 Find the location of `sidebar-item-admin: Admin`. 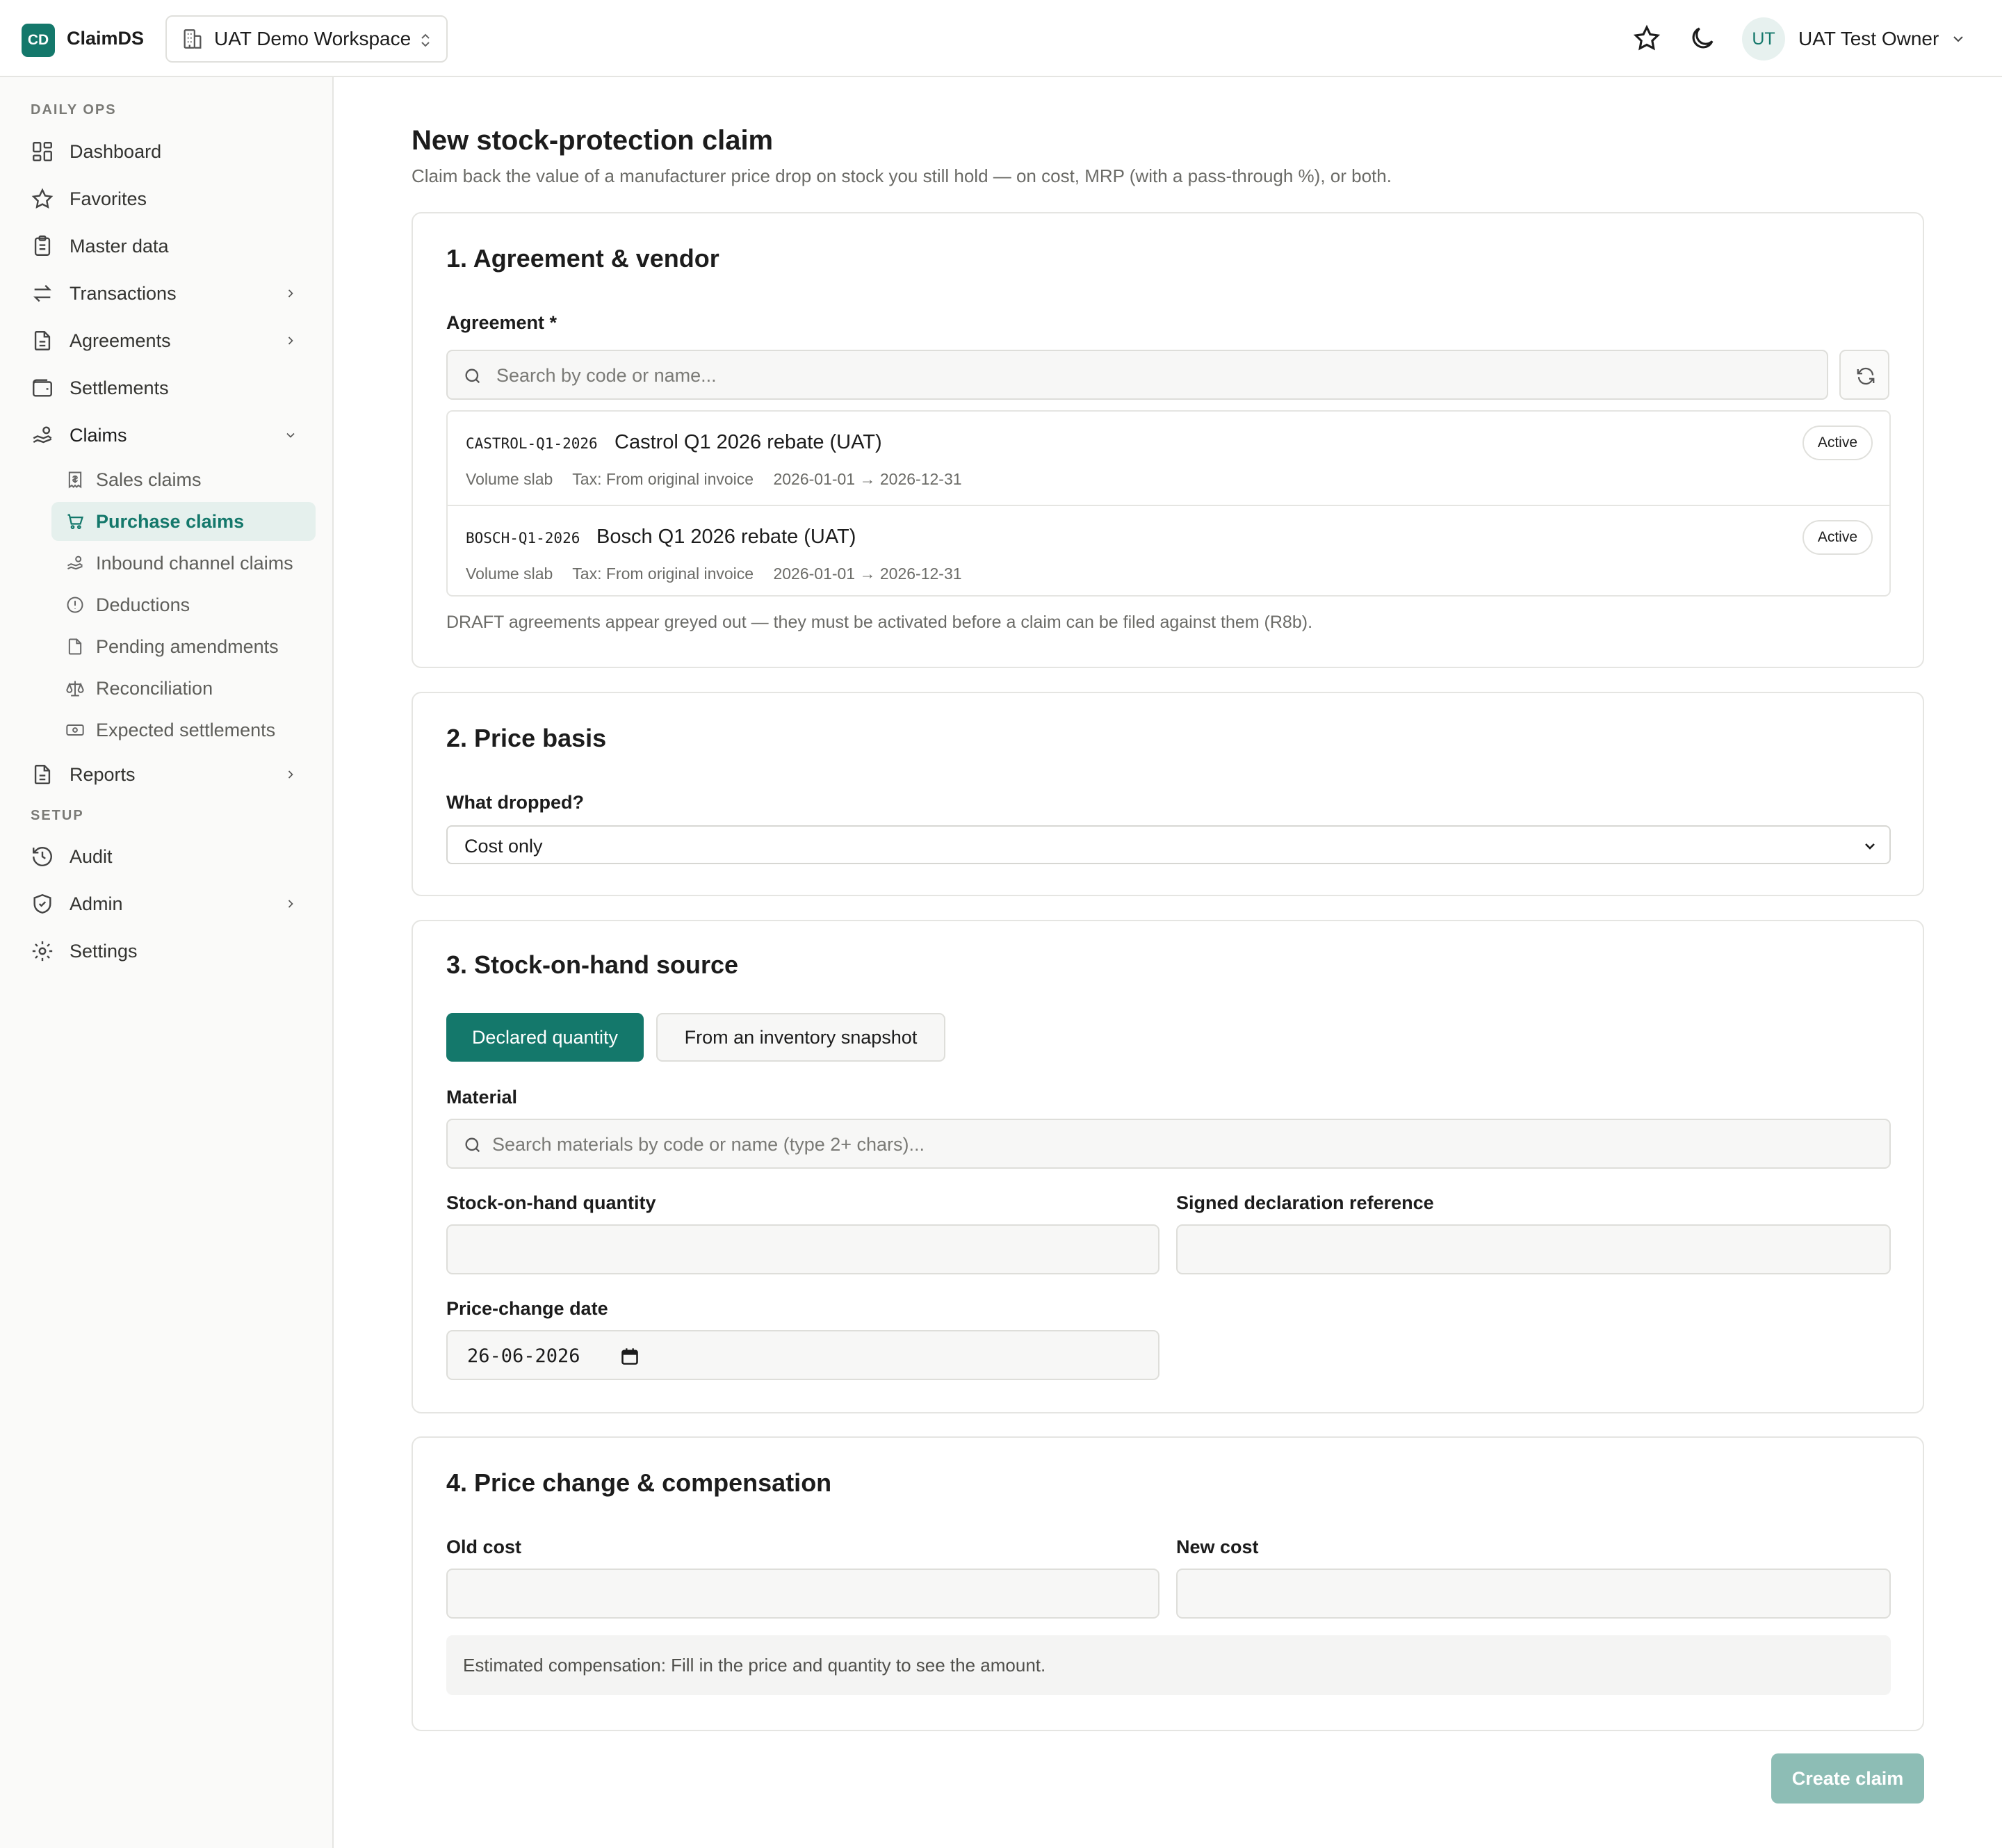

sidebar-item-admin: Admin is located at coordinates (170, 904).